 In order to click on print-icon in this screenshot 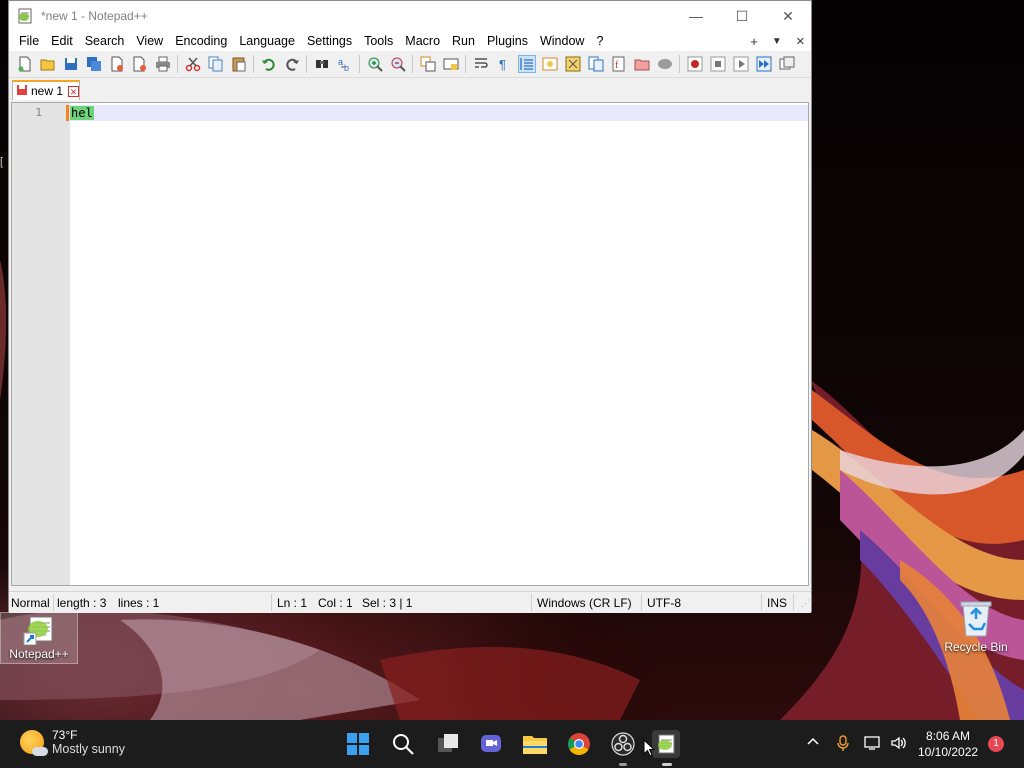, I will do `click(163, 64)`.